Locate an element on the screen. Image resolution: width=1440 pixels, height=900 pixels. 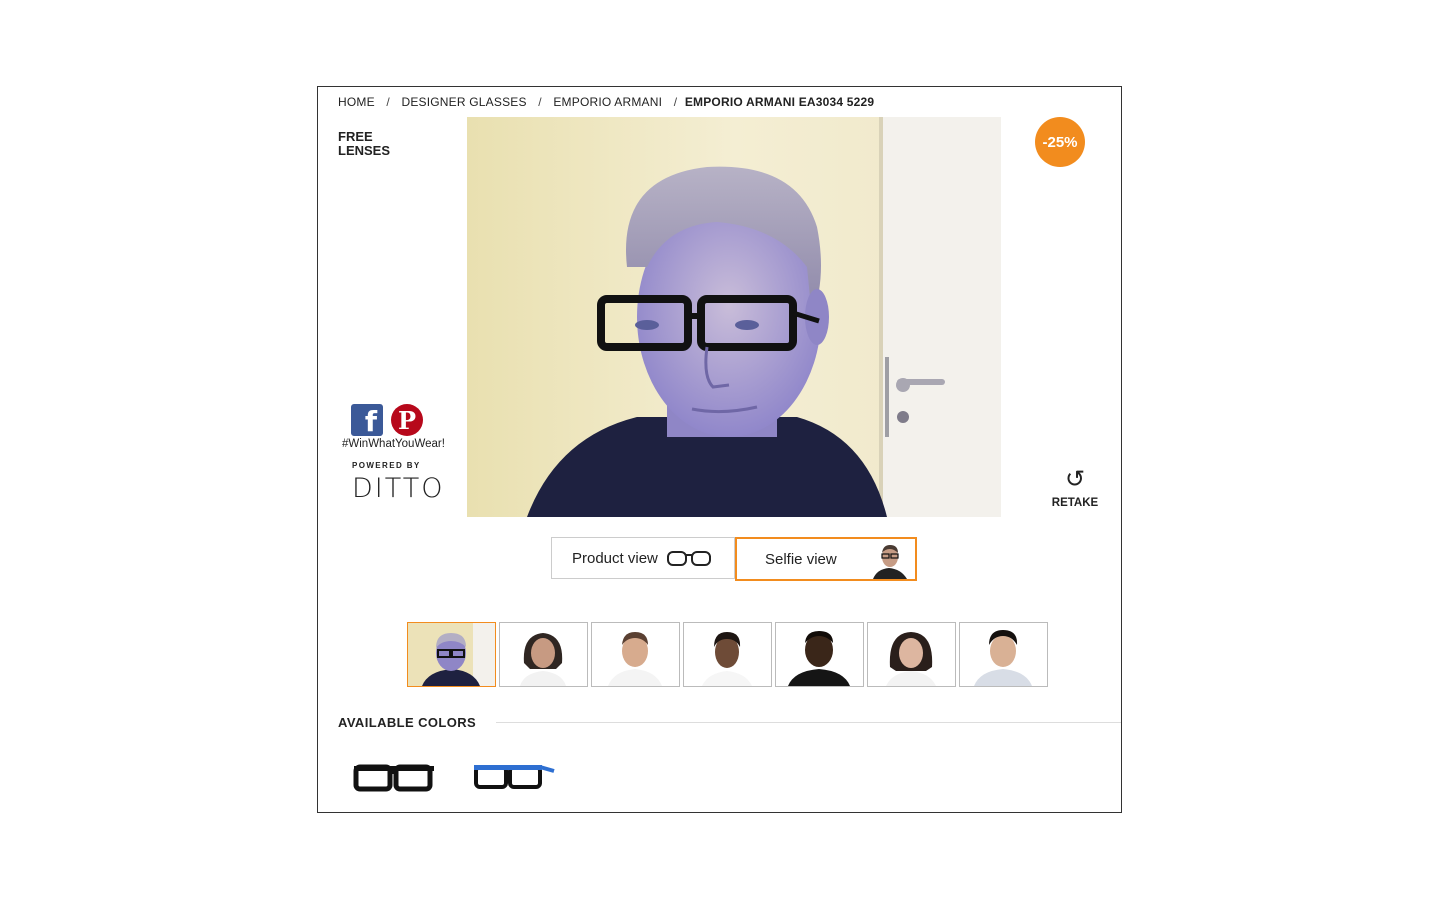
free-lenses-label: FREE LENSES is located at coordinates (364, 143).